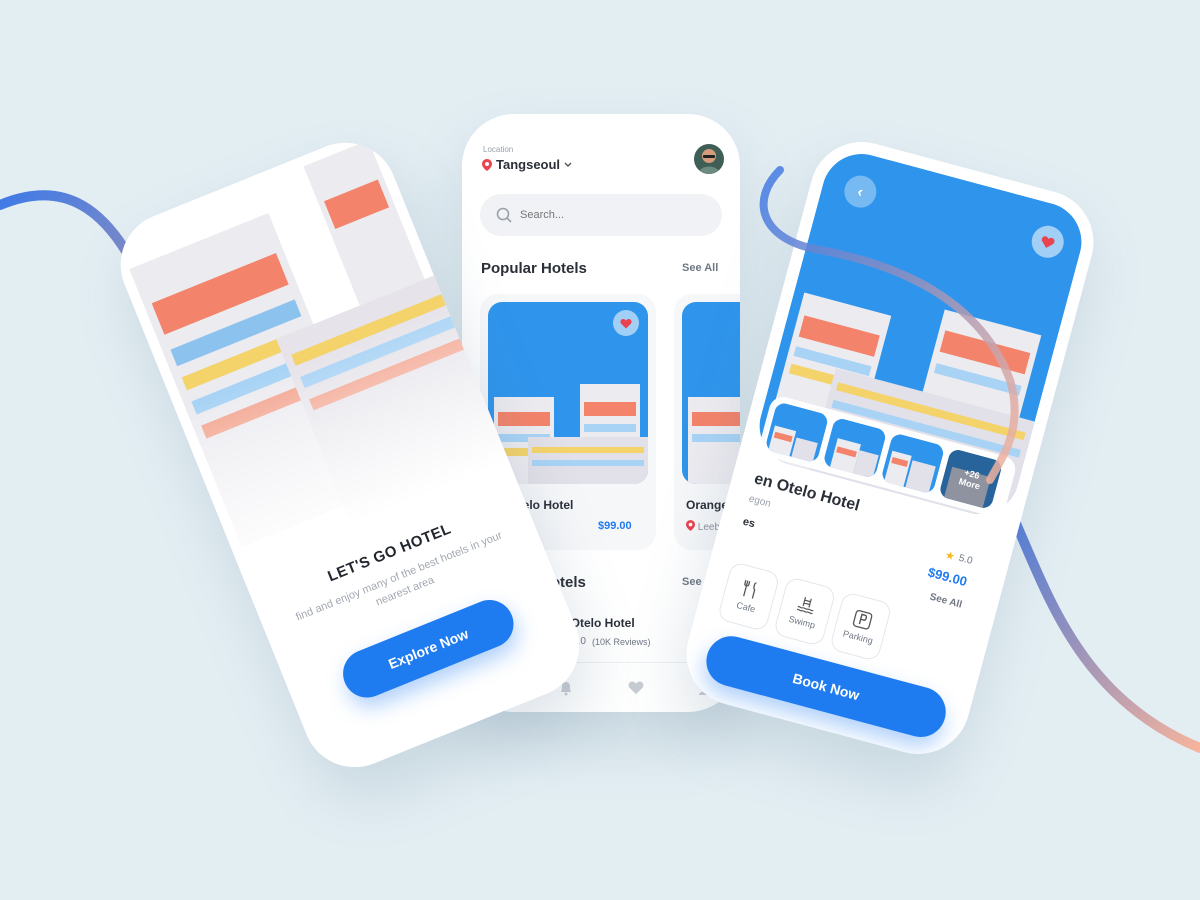 Image resolution: width=1200 pixels, height=900 pixels. I want to click on more-photos-thumbnail: +26 More, so click(971, 479).